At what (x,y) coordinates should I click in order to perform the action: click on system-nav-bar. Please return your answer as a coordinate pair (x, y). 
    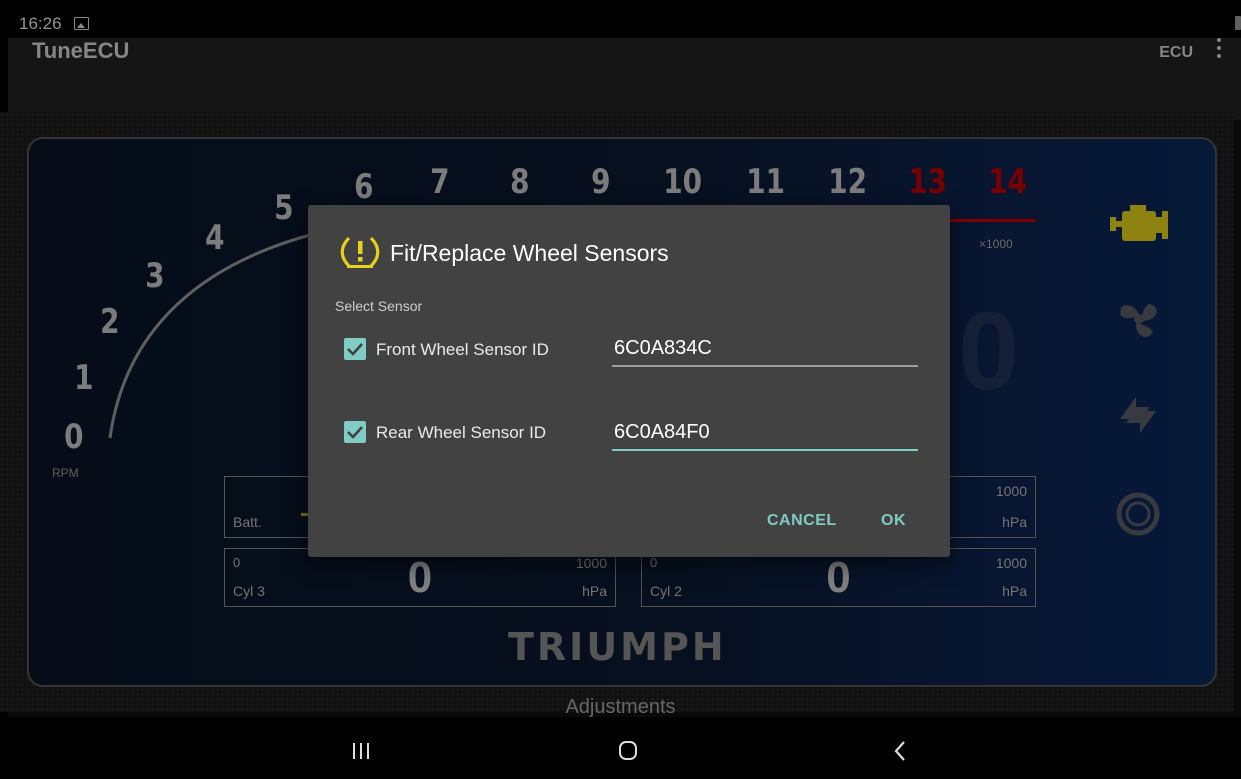
    Looking at the image, I should click on (620, 748).